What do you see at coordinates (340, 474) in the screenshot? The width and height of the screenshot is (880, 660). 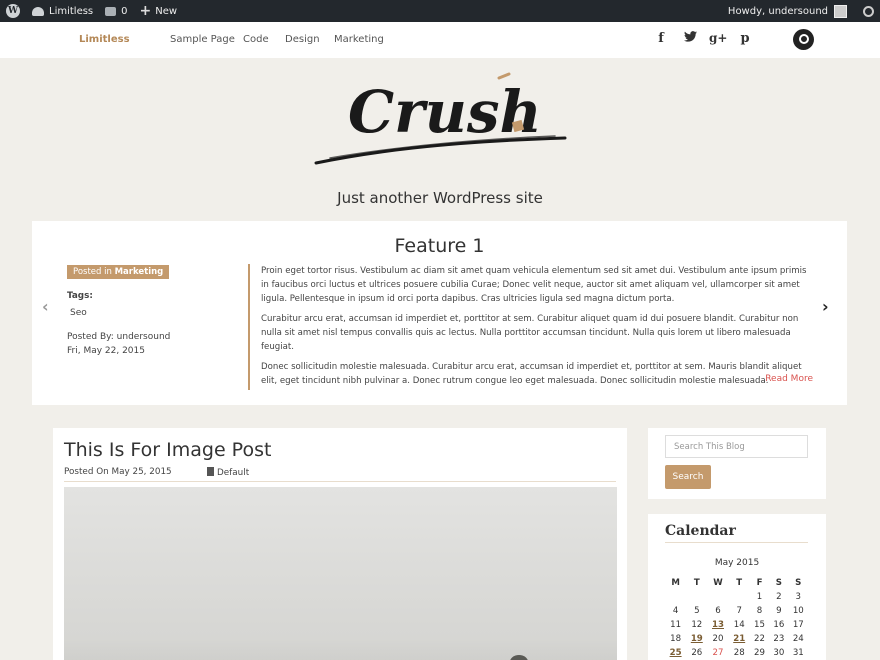 I see `post-meta: Posted On May 25, 2015 Default` at bounding box center [340, 474].